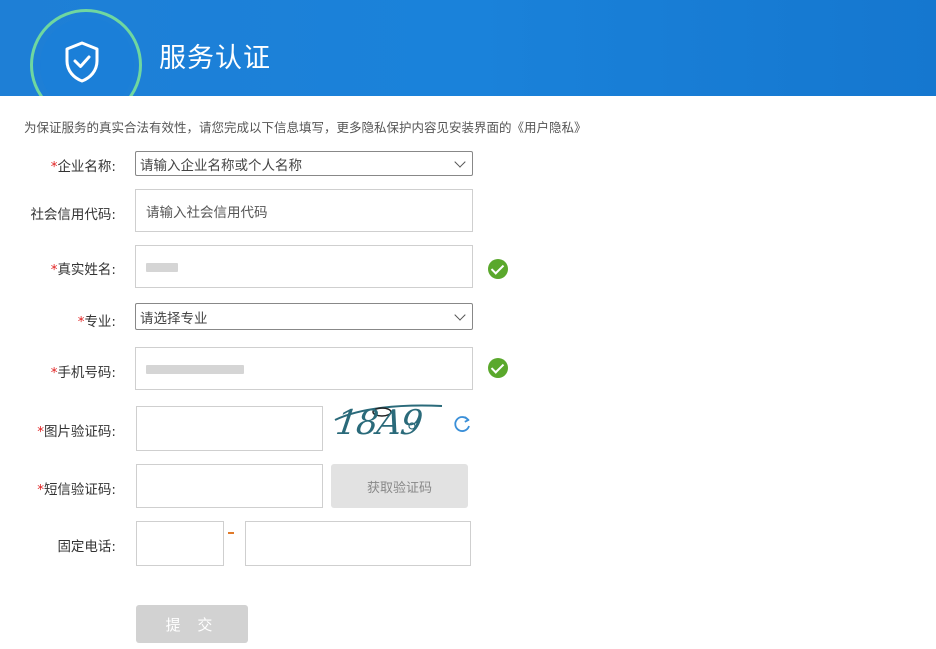 The width and height of the screenshot is (936, 649). What do you see at coordinates (304, 210) in the screenshot?
I see `credit-code-input: 请输入社会信用代码` at bounding box center [304, 210].